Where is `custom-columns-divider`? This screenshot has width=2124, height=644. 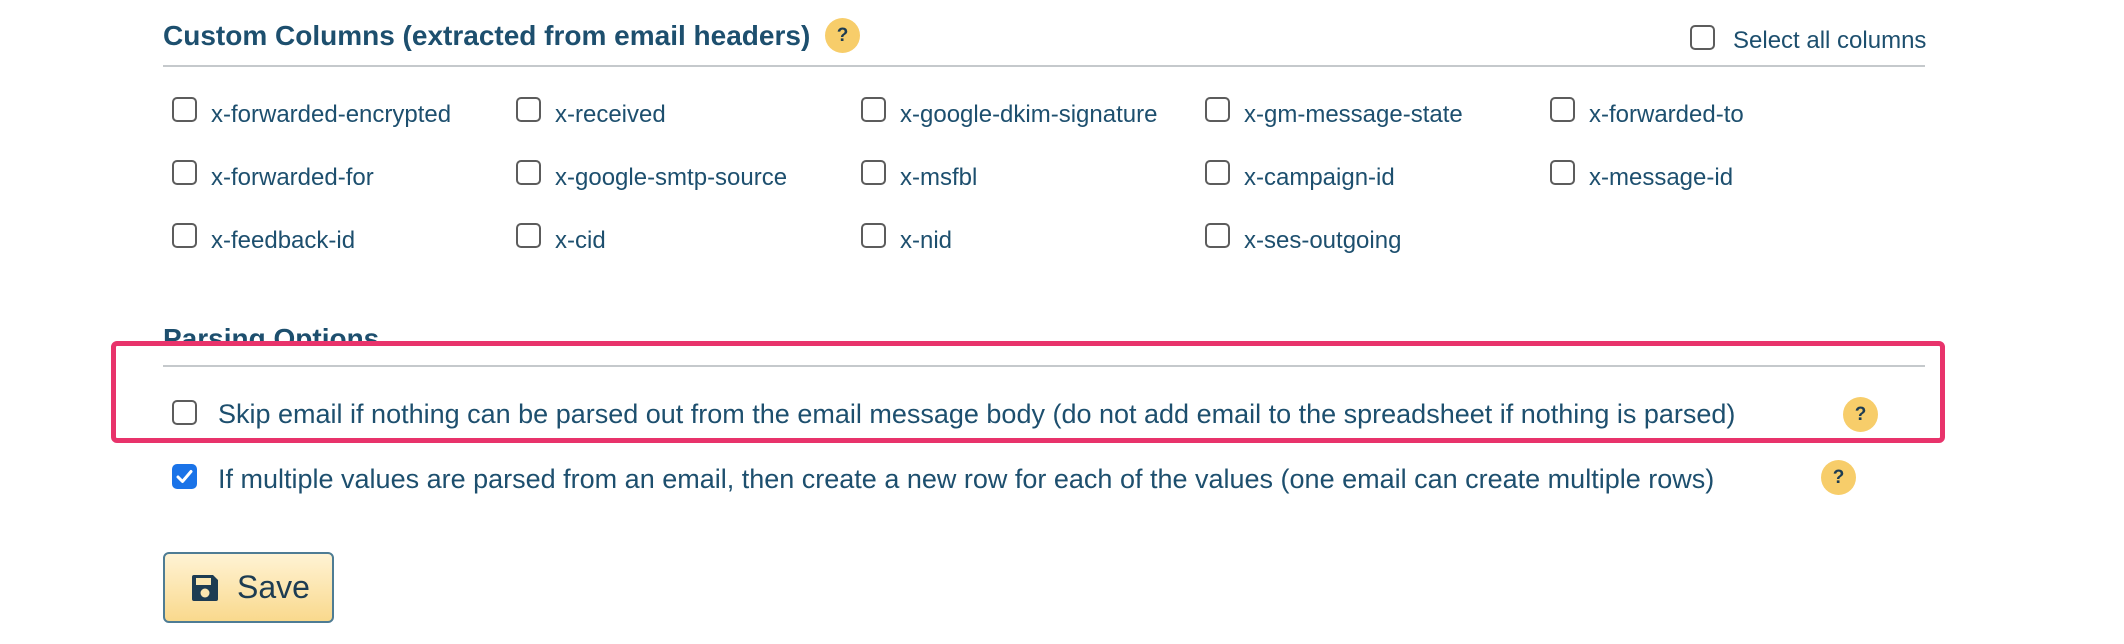
custom-columns-divider is located at coordinates (1044, 66).